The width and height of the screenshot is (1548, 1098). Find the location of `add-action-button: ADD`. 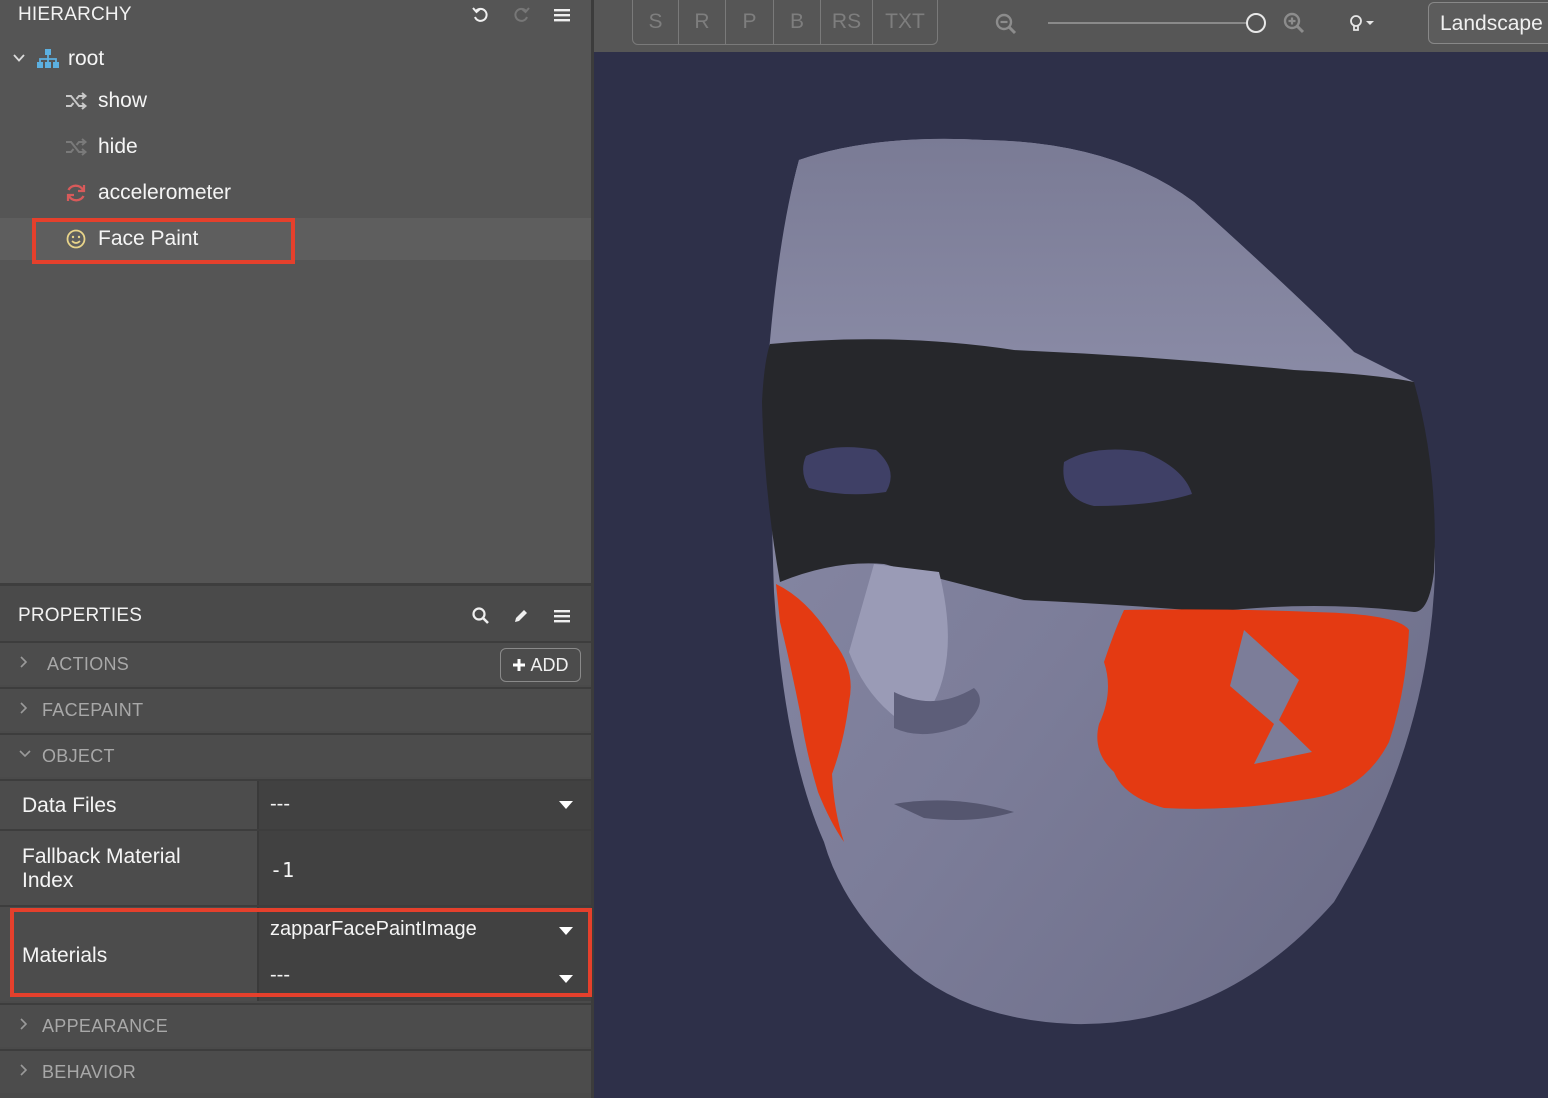

add-action-button: ADD is located at coordinates (540, 665).